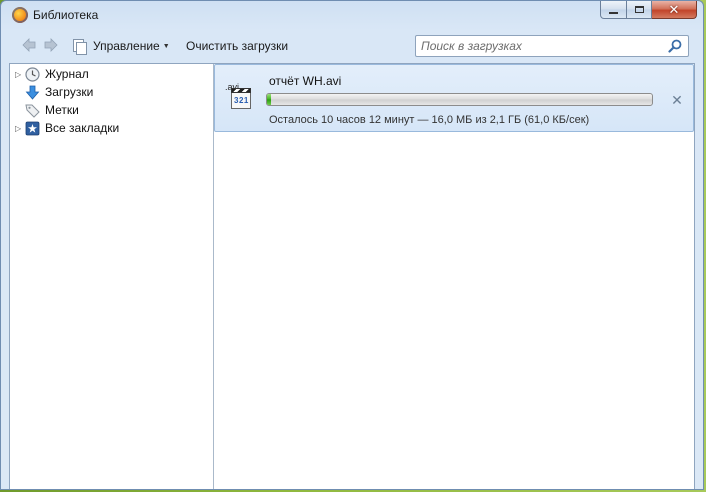 The height and width of the screenshot is (492, 706). I want to click on sidebar-item-label: Метки, so click(62, 110).